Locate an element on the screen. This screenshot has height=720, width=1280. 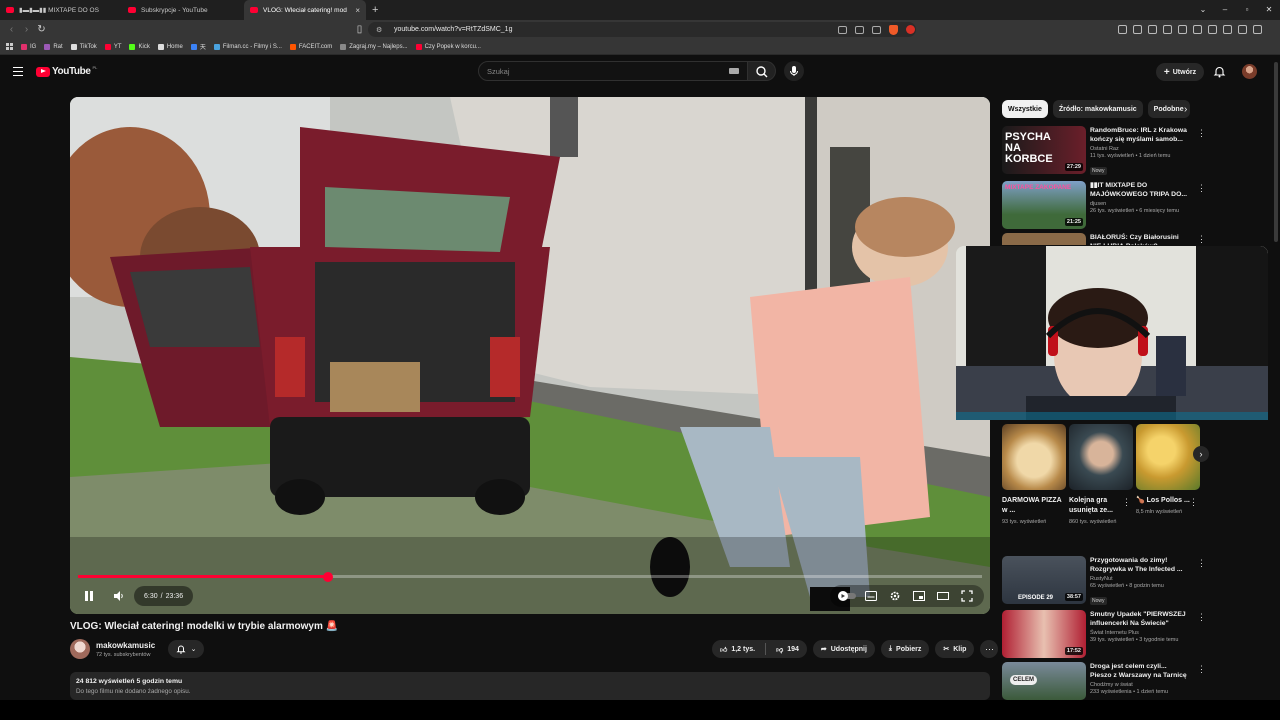
subtitles-button is located at coordinates (871, 596).